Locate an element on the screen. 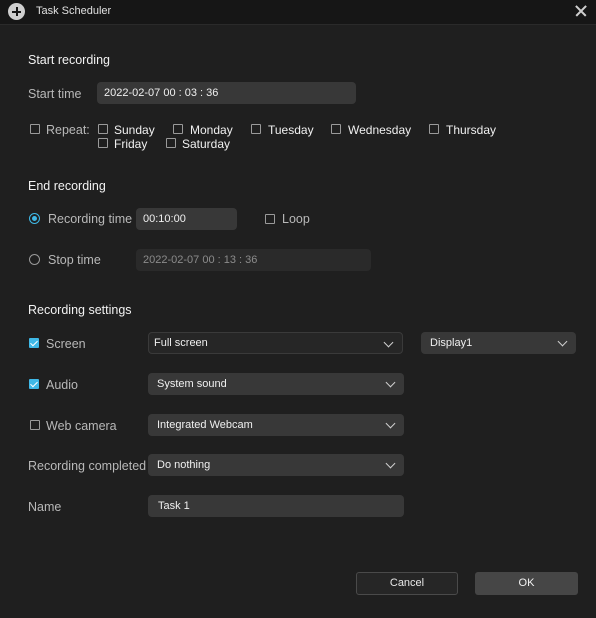 Image resolution: width=596 pixels, height=618 pixels. screen-mode-select: Full screen is located at coordinates (275, 343).